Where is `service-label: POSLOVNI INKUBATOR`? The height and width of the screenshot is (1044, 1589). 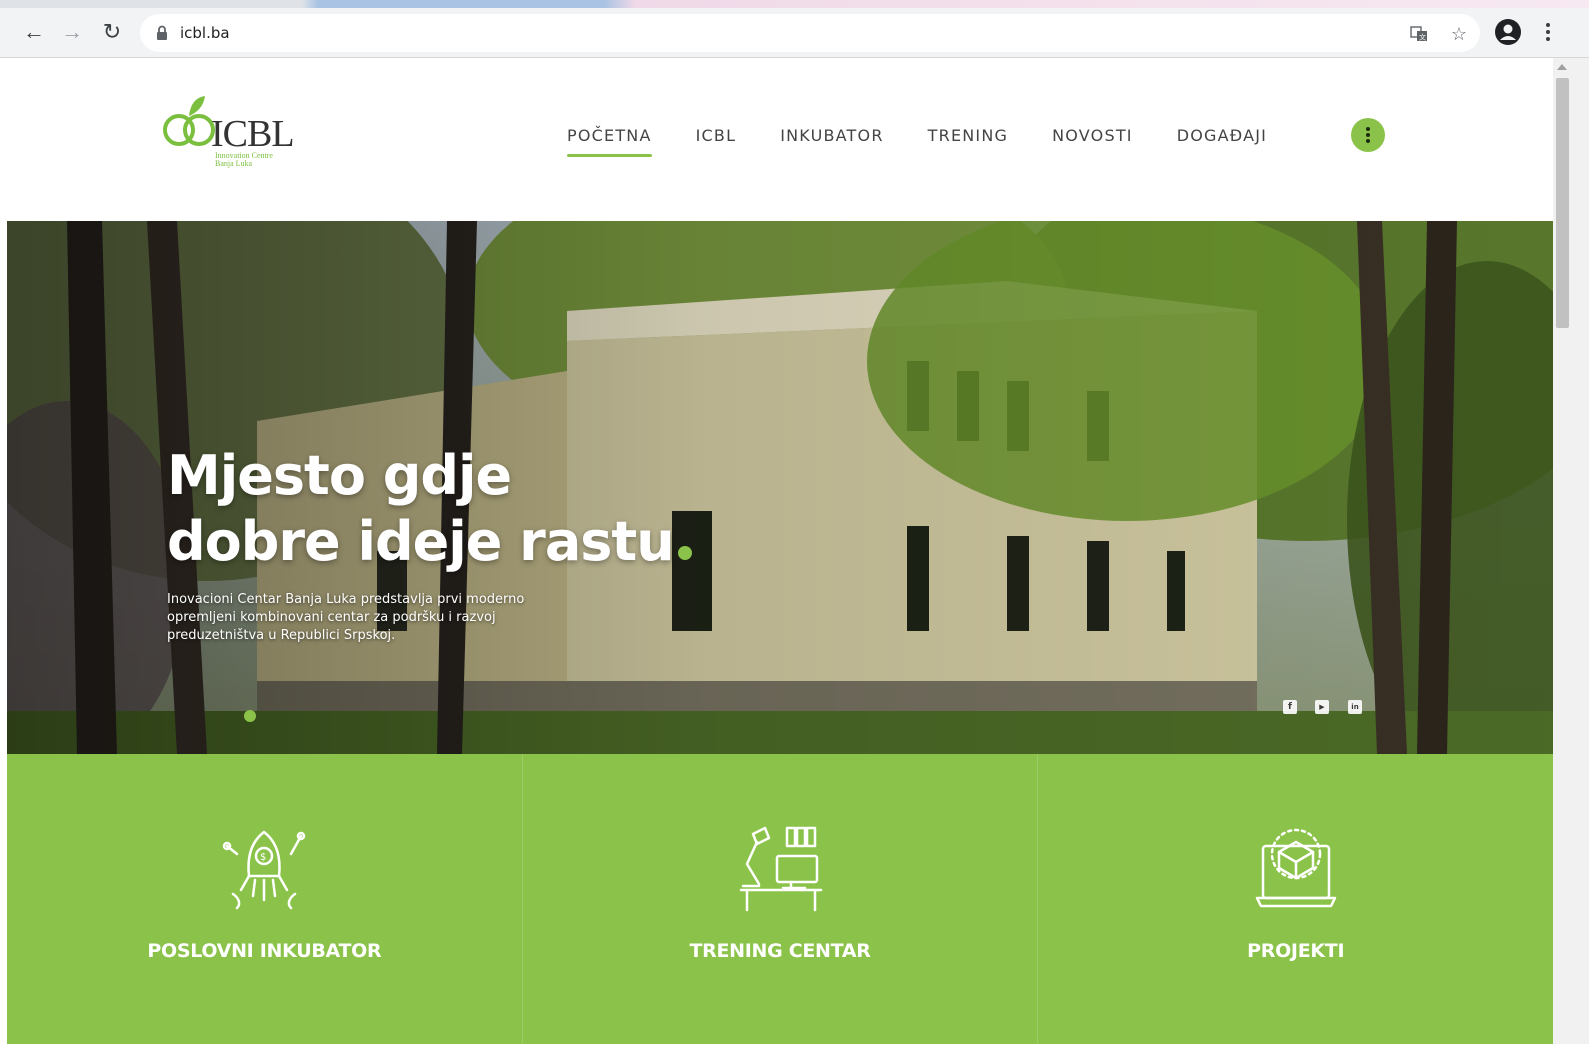 service-label: POSLOVNI INKUBATOR is located at coordinates (264, 951).